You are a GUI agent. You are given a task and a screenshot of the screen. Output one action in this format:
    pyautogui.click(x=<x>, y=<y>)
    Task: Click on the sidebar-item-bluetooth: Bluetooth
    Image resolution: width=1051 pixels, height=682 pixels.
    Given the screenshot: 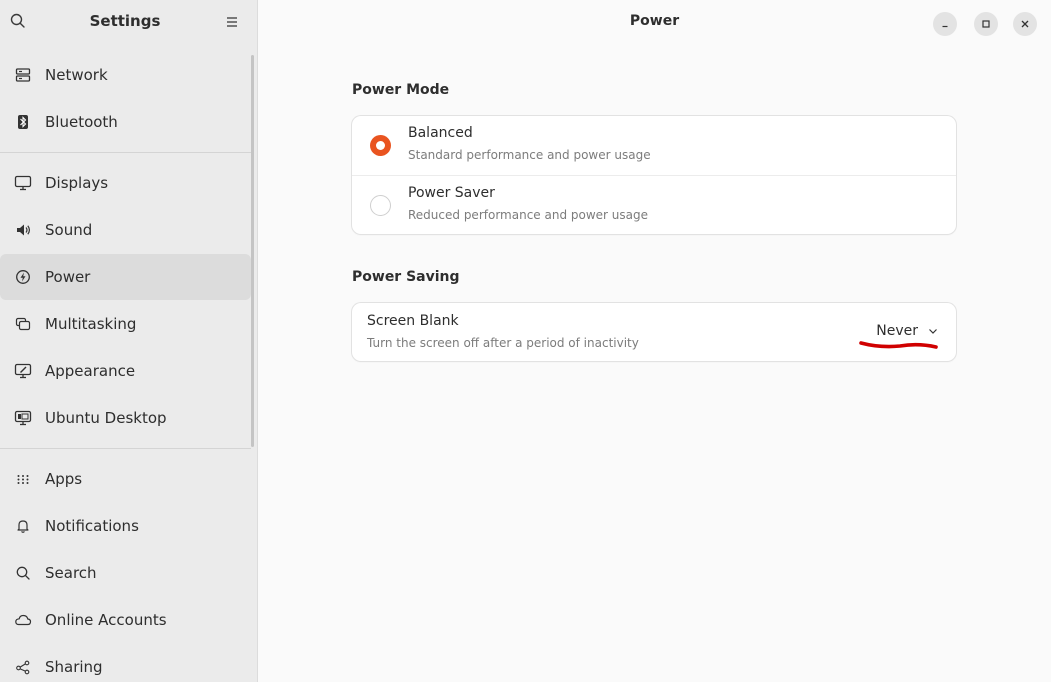 What is the action you would take?
    pyautogui.click(x=125, y=122)
    